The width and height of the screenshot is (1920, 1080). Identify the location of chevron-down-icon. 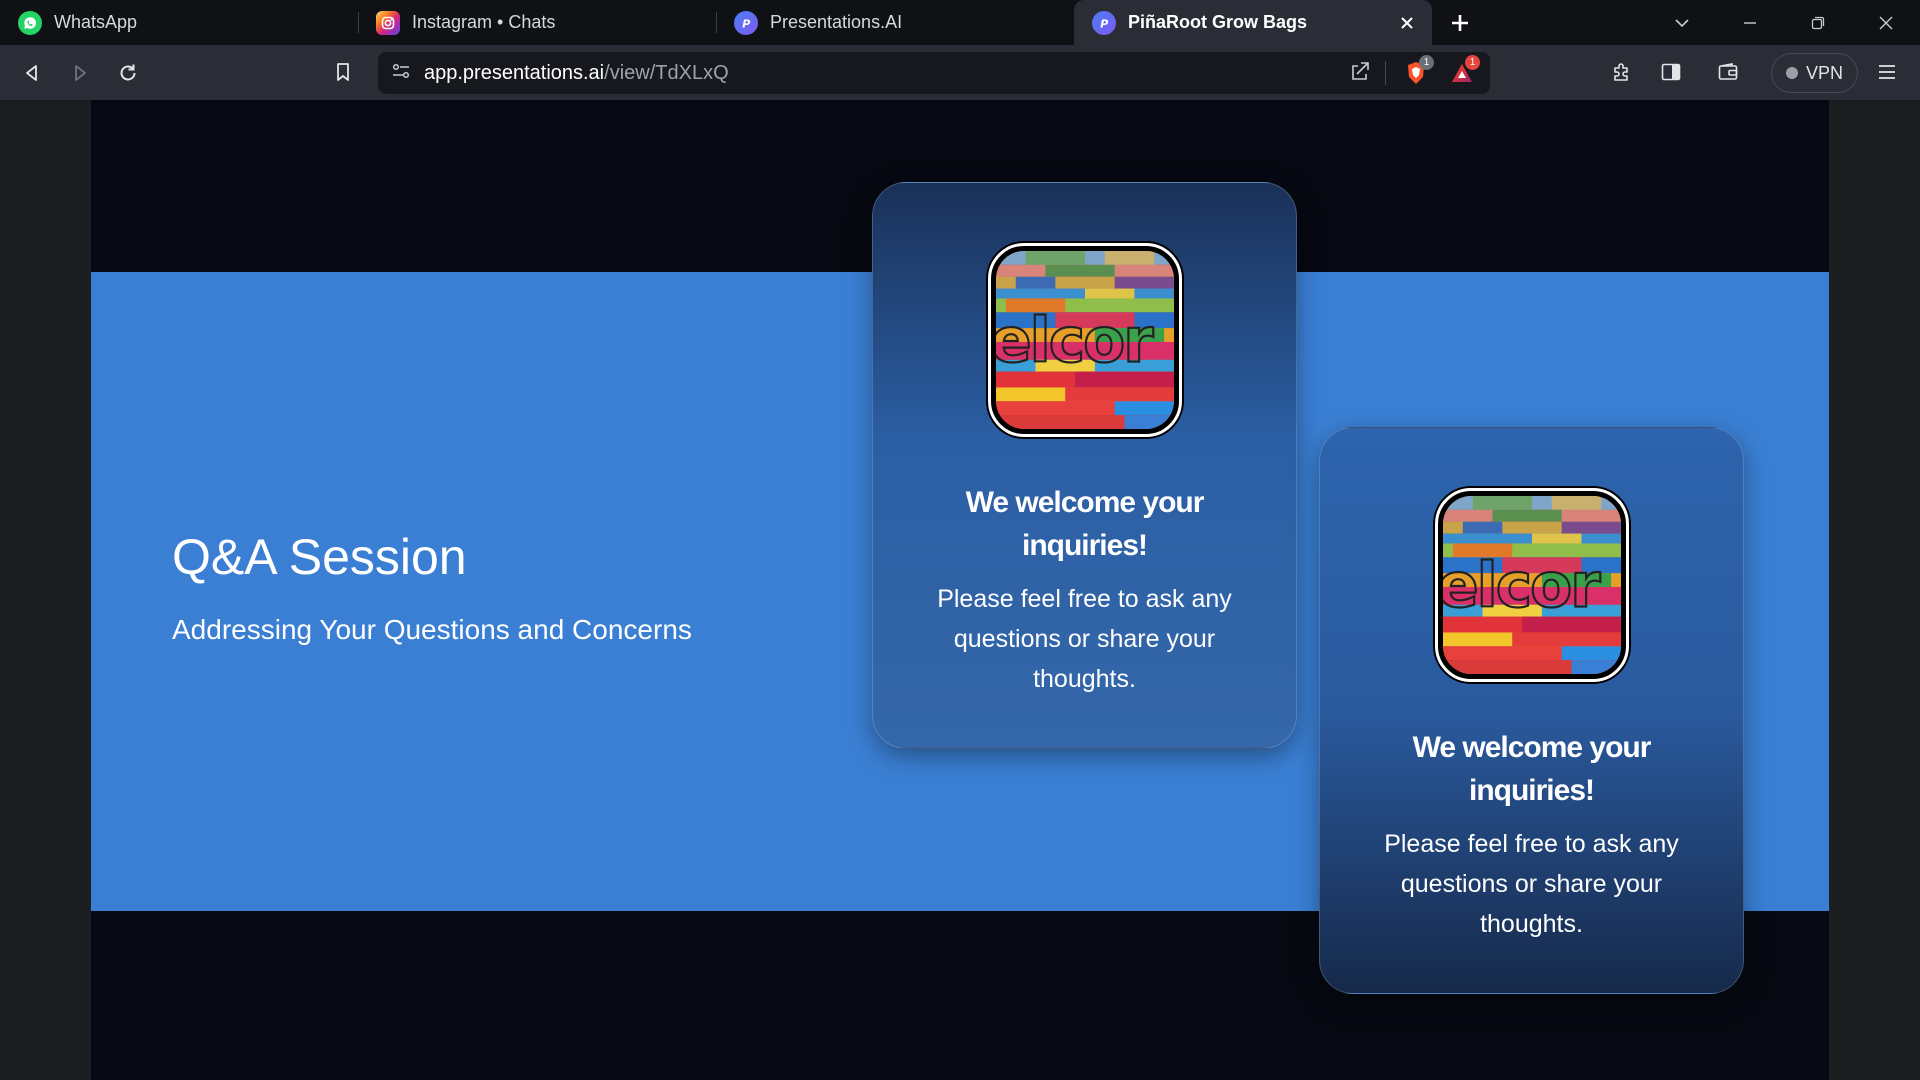
(1682, 22).